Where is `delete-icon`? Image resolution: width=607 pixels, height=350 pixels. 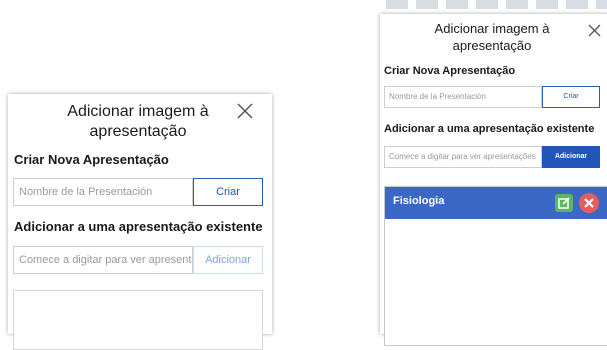
delete-icon is located at coordinates (589, 203).